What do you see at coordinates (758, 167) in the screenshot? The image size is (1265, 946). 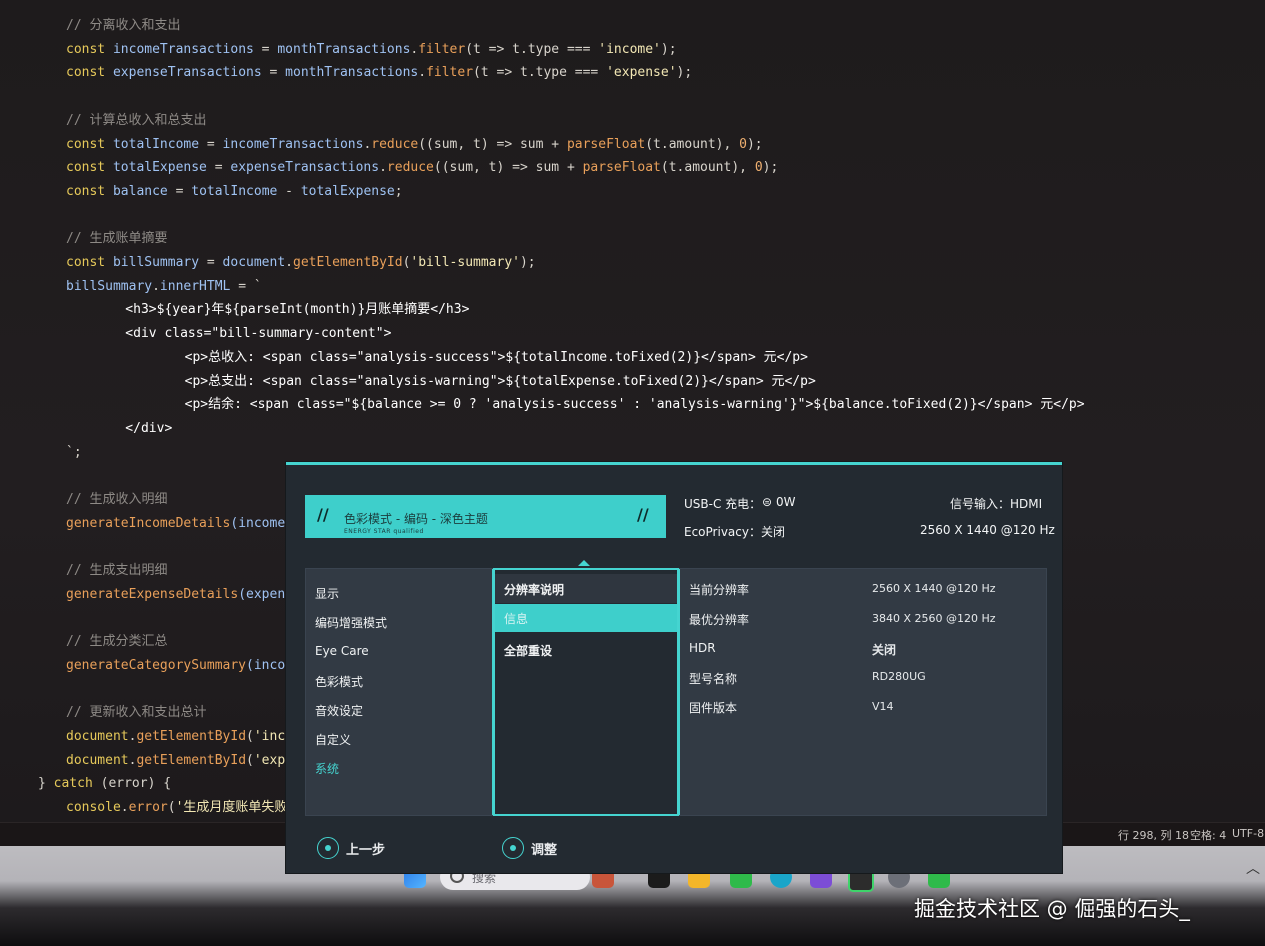 I see `code-token: 0` at bounding box center [758, 167].